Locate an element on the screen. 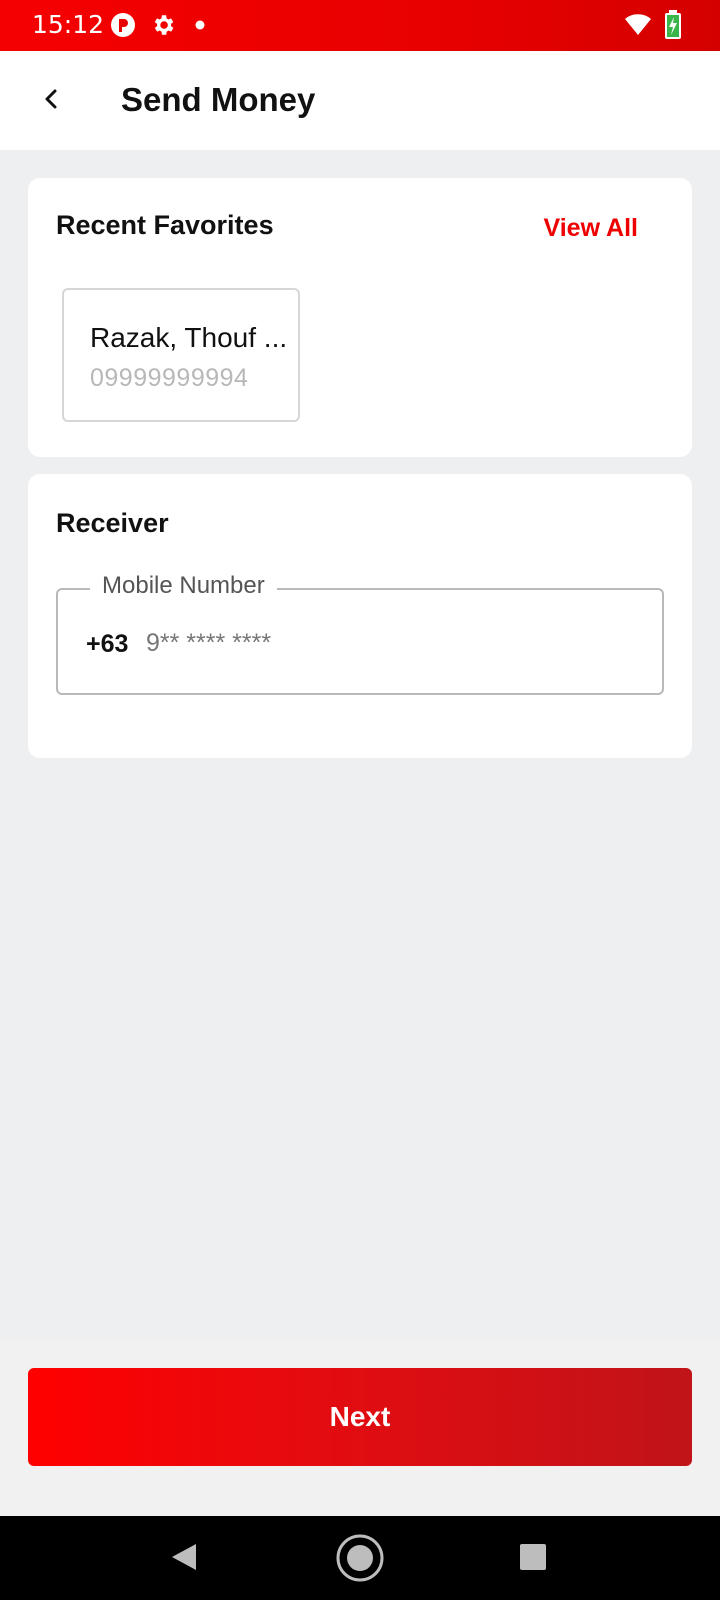  mobile-number-field: Mobile Number +63 is located at coordinates (360, 633).